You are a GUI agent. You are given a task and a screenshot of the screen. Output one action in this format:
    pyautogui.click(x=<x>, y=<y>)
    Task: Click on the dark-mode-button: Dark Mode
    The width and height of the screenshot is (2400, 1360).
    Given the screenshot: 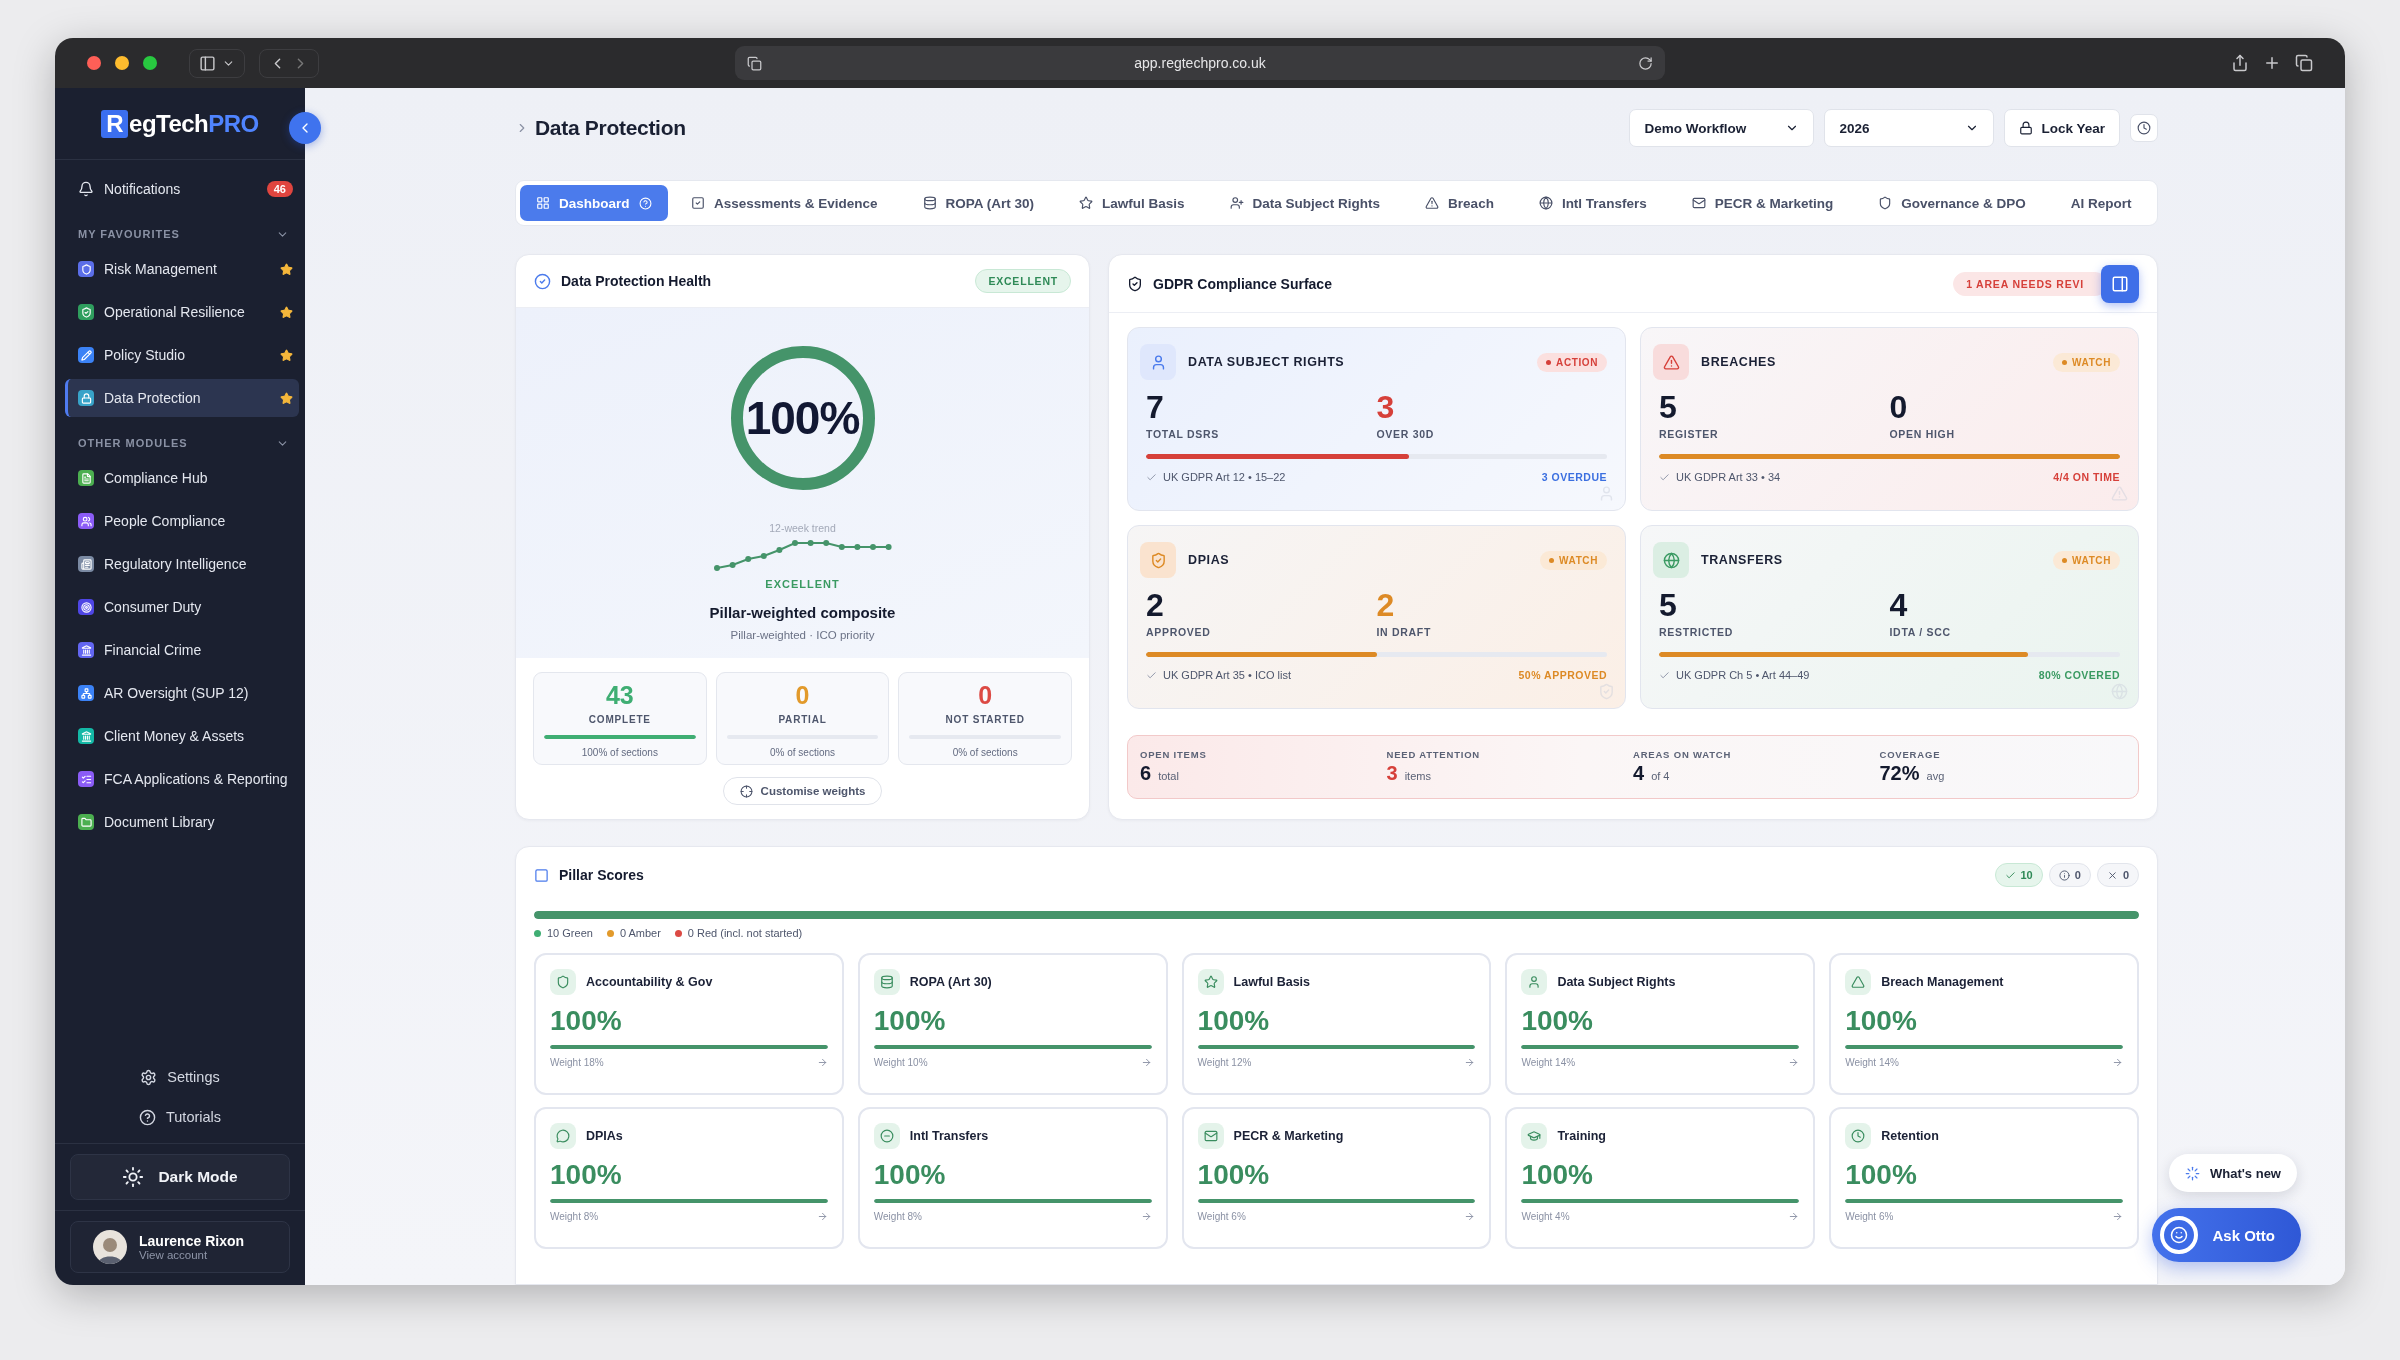 What is the action you would take?
    pyautogui.click(x=180, y=1177)
    